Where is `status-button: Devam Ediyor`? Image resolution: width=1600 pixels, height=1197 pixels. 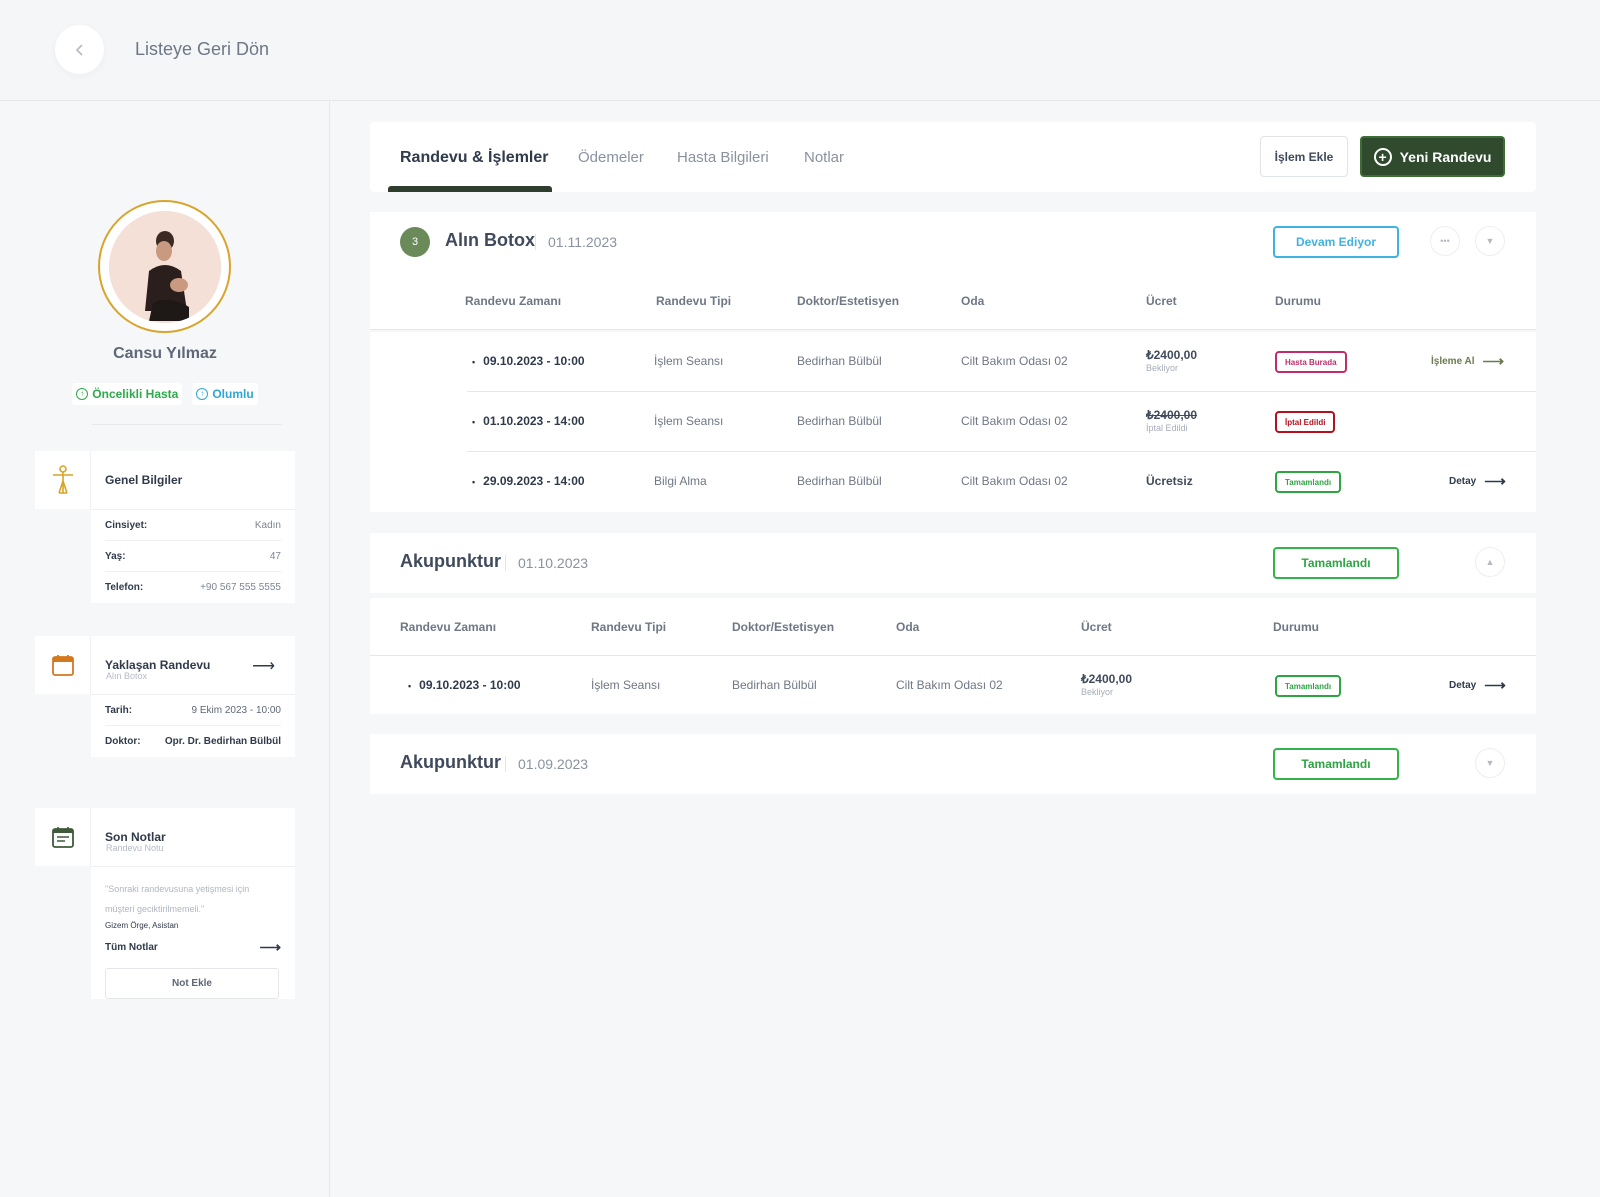
status-button: Devam Ediyor is located at coordinates (1336, 242).